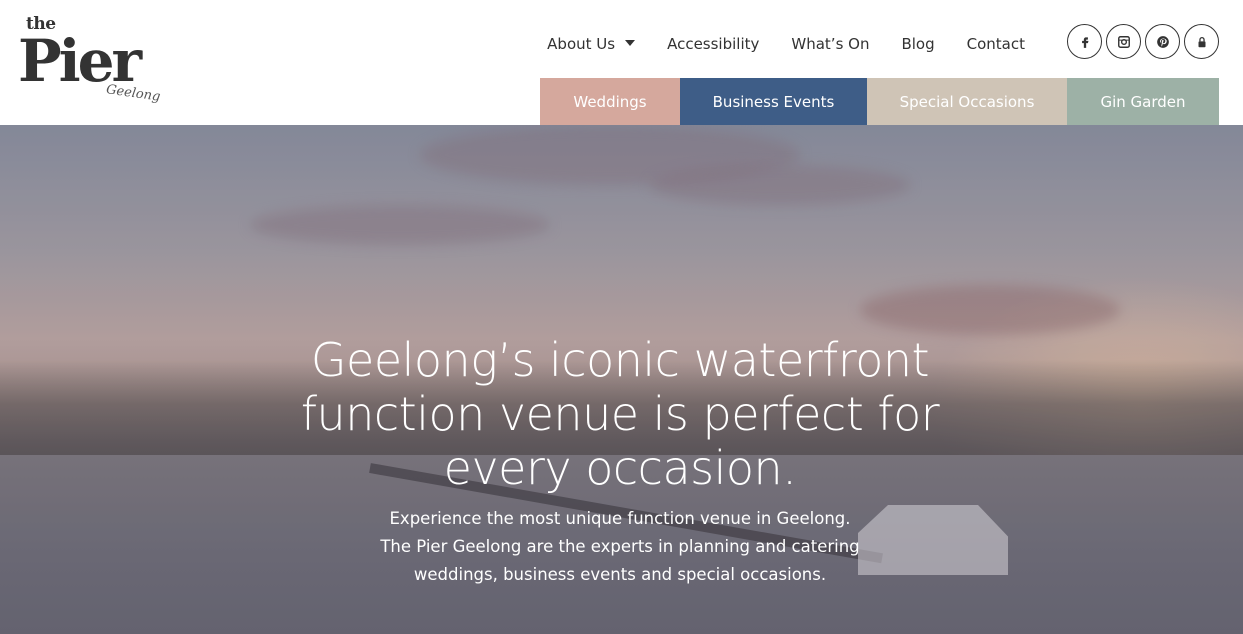 Image resolution: width=1243 pixels, height=634 pixels. Describe the element at coordinates (917, 44) in the screenshot. I see `nav-blog: Blog` at that location.